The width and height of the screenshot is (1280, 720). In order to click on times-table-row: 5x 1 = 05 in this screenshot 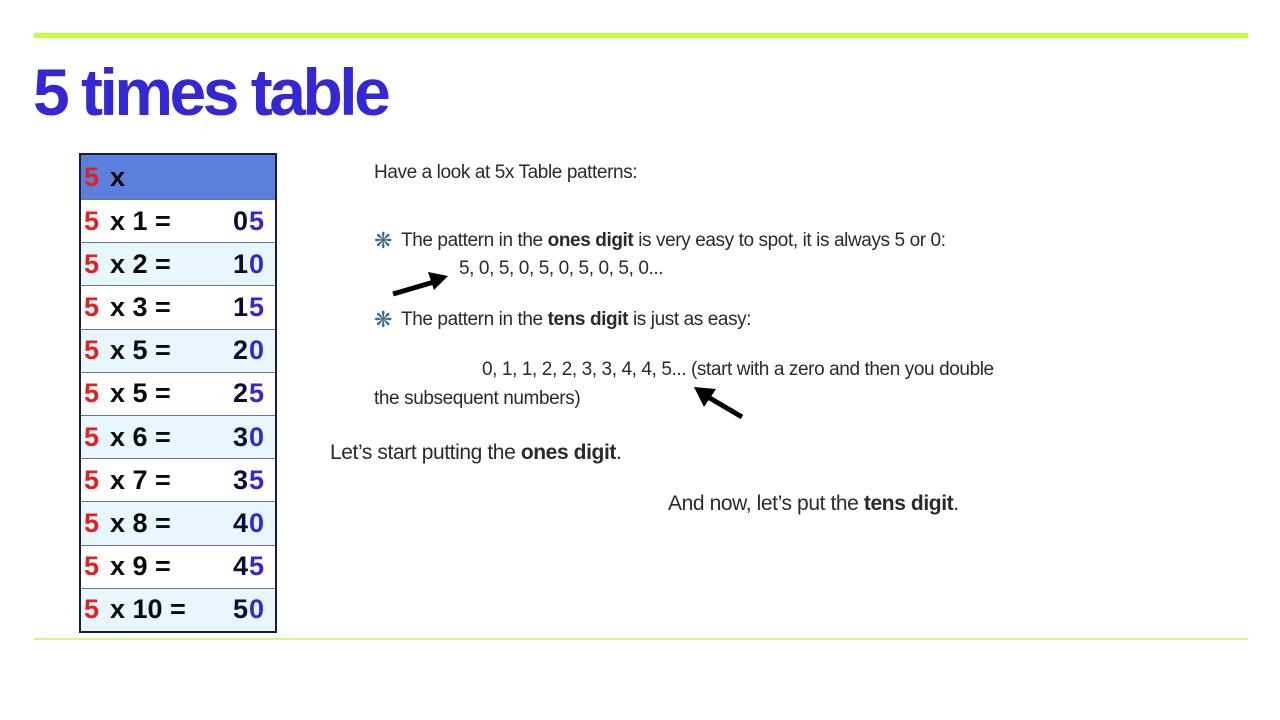, I will do `click(178, 221)`.